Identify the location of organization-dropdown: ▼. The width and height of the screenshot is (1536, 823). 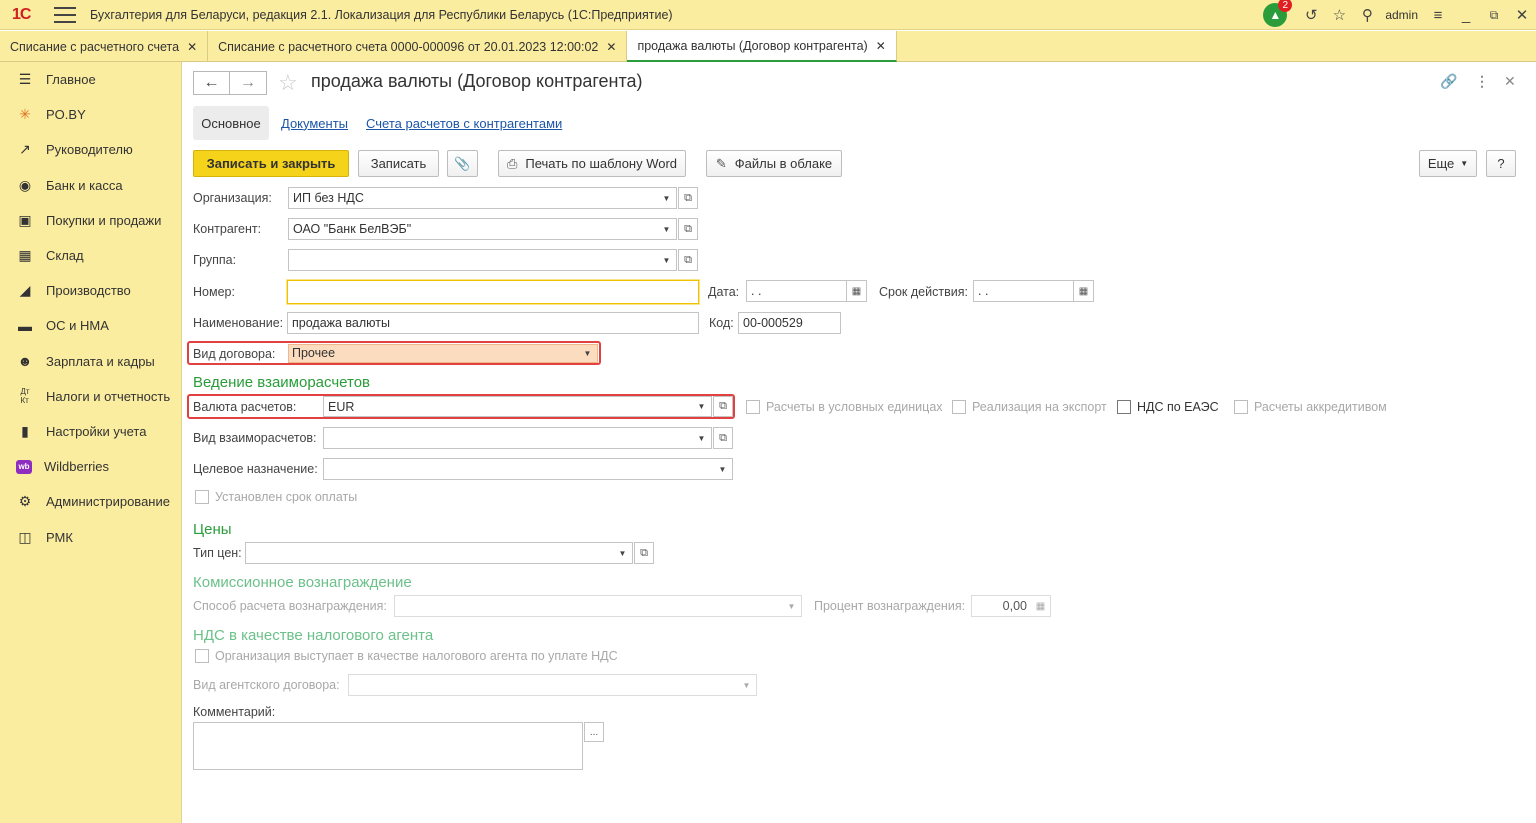
(667, 198).